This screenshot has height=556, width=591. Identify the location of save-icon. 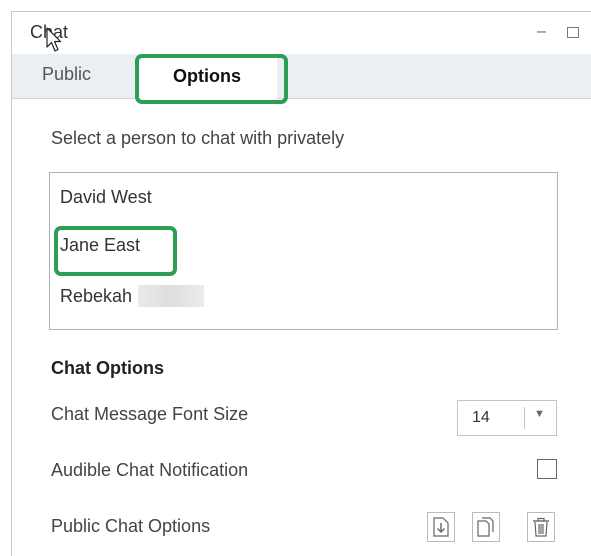
(441, 527).